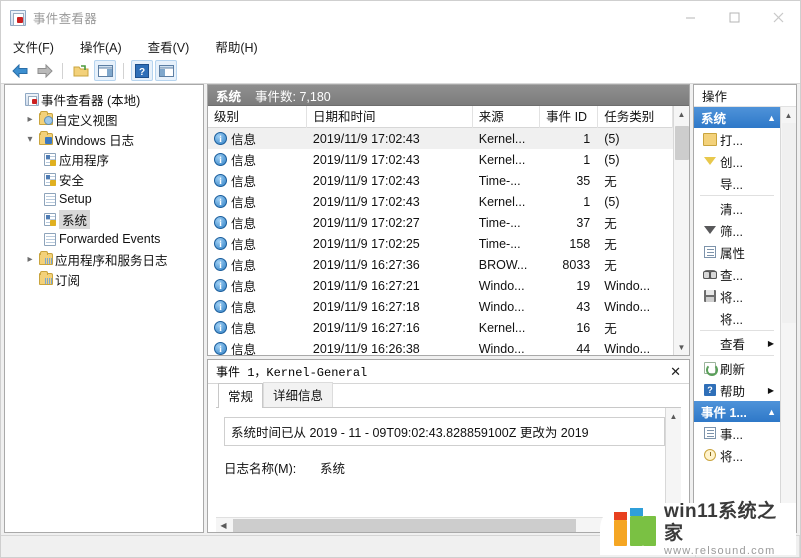 Image resolution: width=801 pixels, height=558 pixels. Describe the element at coordinates (440, 243) in the screenshot. I see `table-row: i 信息 2019/11/9 17:02:25 Time-... 158 无` at that location.